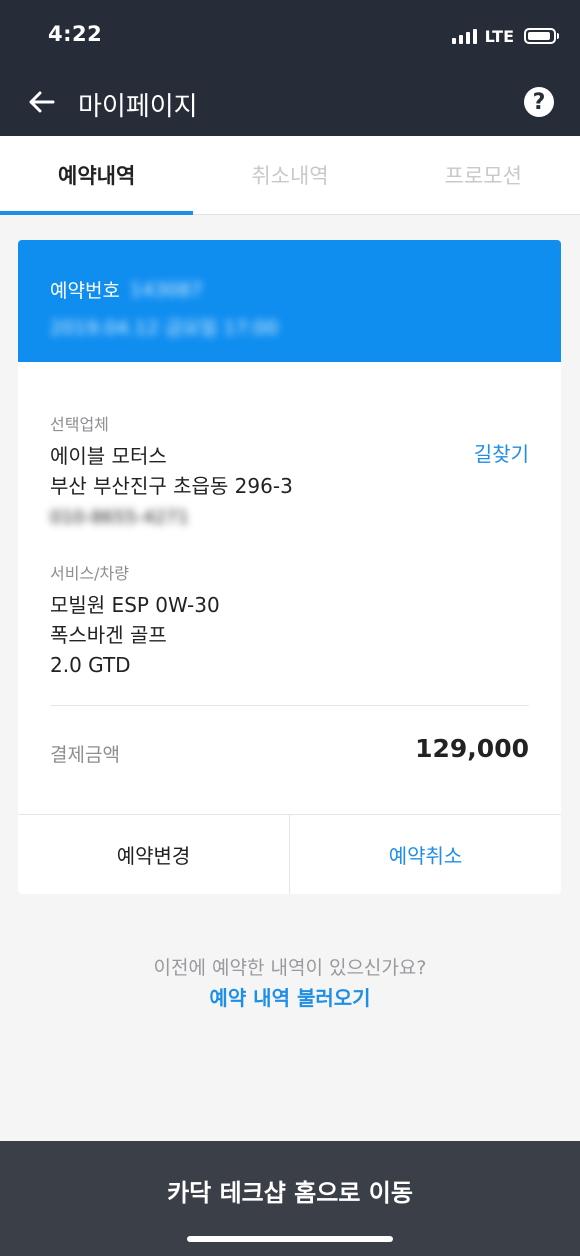  Describe the element at coordinates (472, 748) in the screenshot. I see `payment-amount: 129,000` at that location.